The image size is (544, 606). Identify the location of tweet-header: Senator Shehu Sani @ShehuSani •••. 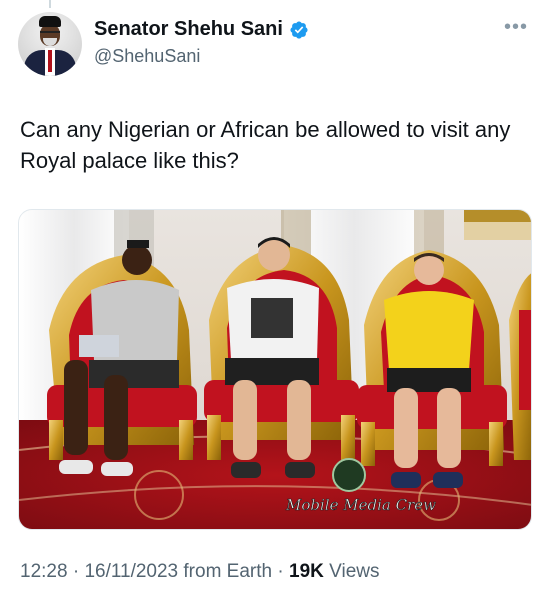
(274, 47).